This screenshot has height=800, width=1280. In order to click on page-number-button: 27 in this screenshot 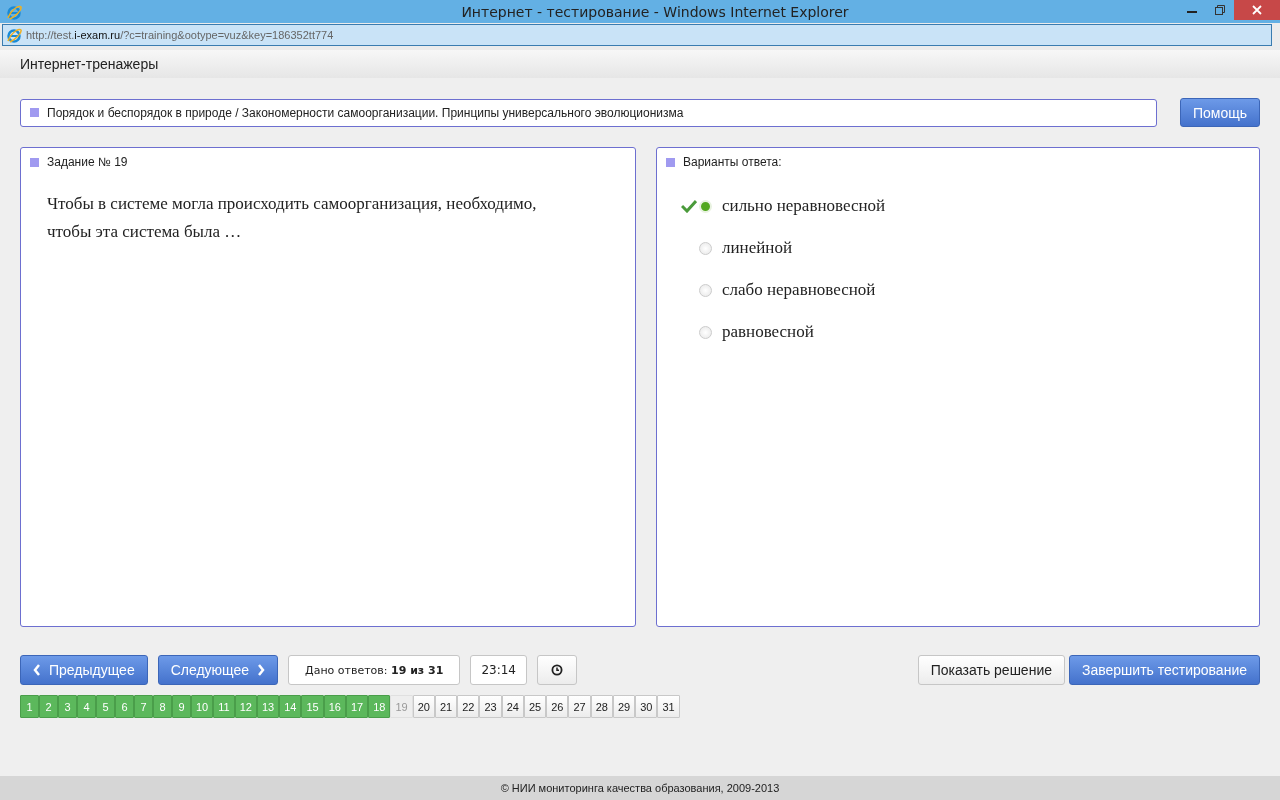, I will do `click(579, 706)`.